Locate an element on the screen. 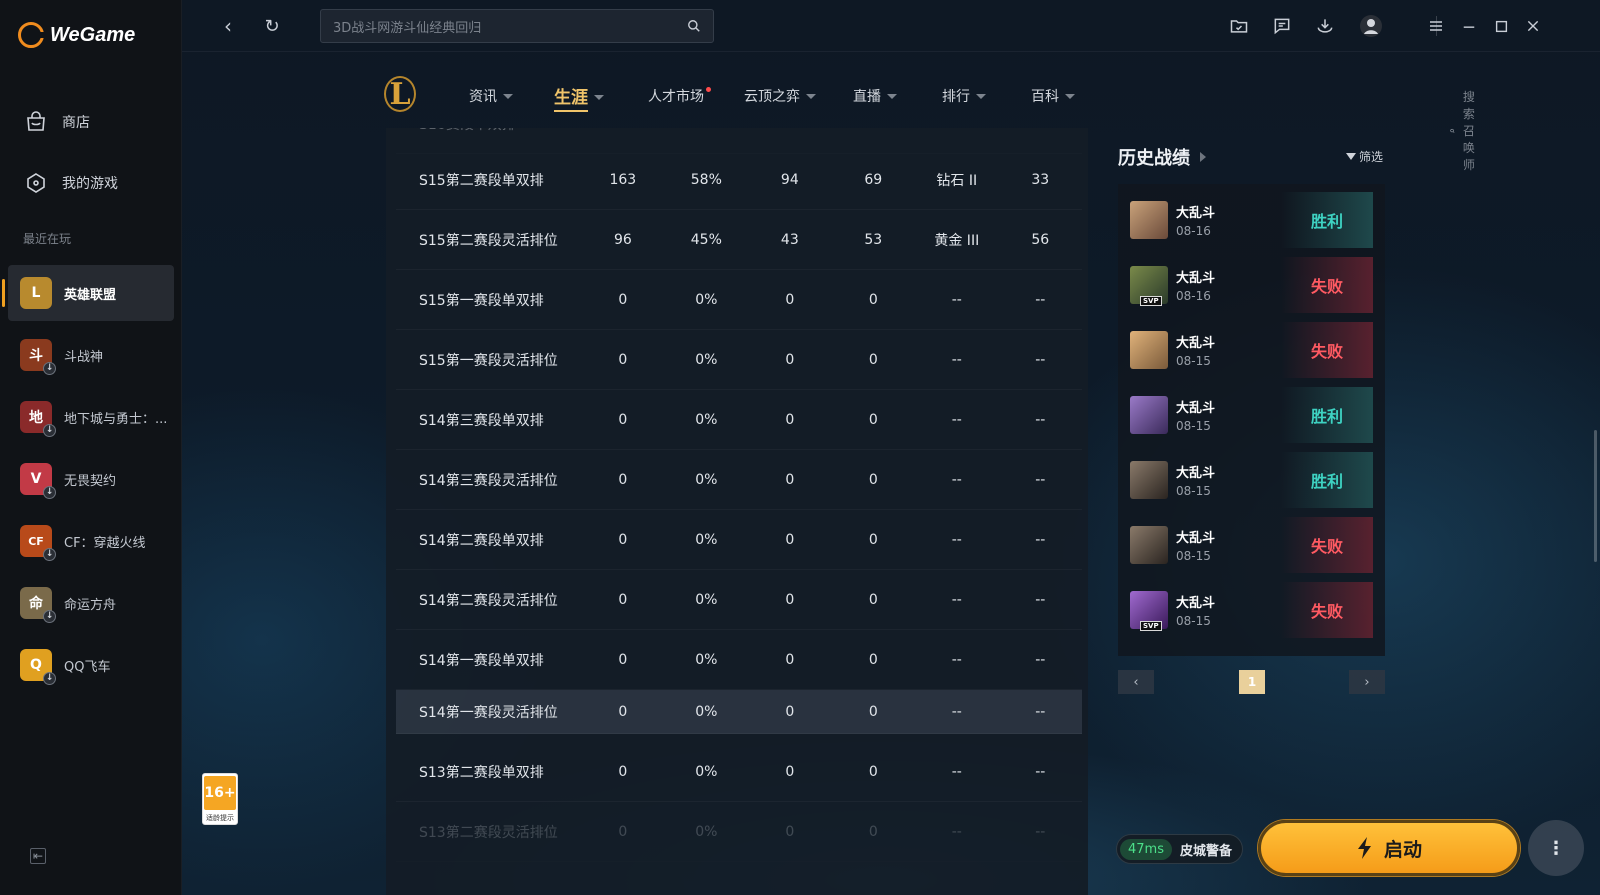  tab-live: 直播 is located at coordinates (875, 96).